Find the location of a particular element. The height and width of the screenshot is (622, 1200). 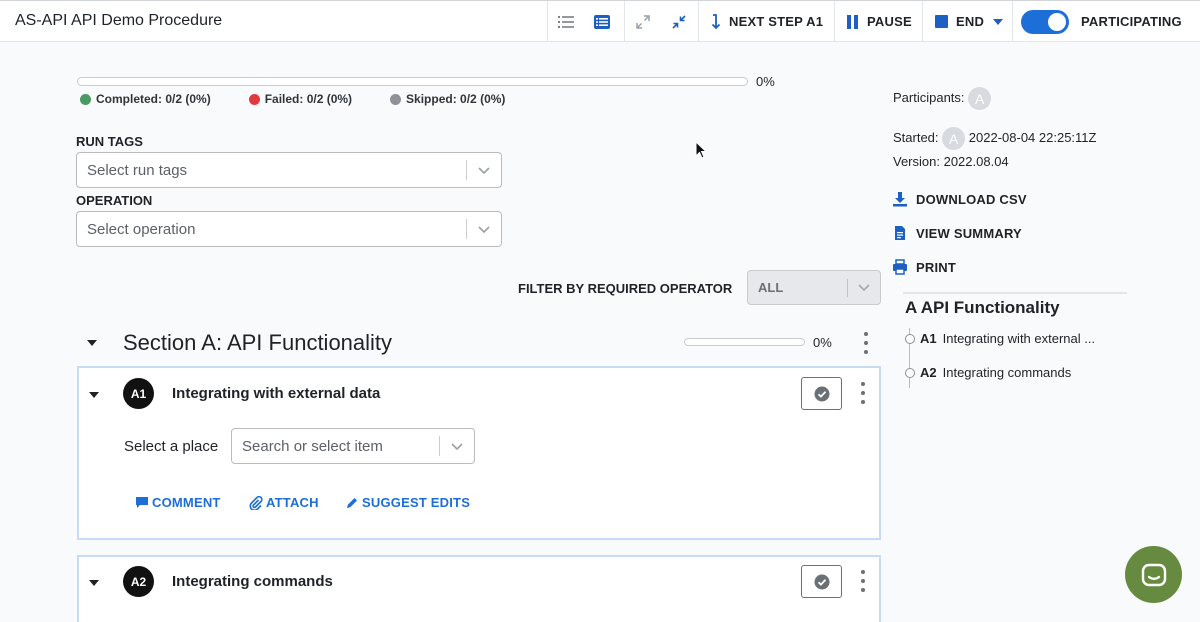

started-time: 2022-08-04 22:25:11Z is located at coordinates (1032, 137).